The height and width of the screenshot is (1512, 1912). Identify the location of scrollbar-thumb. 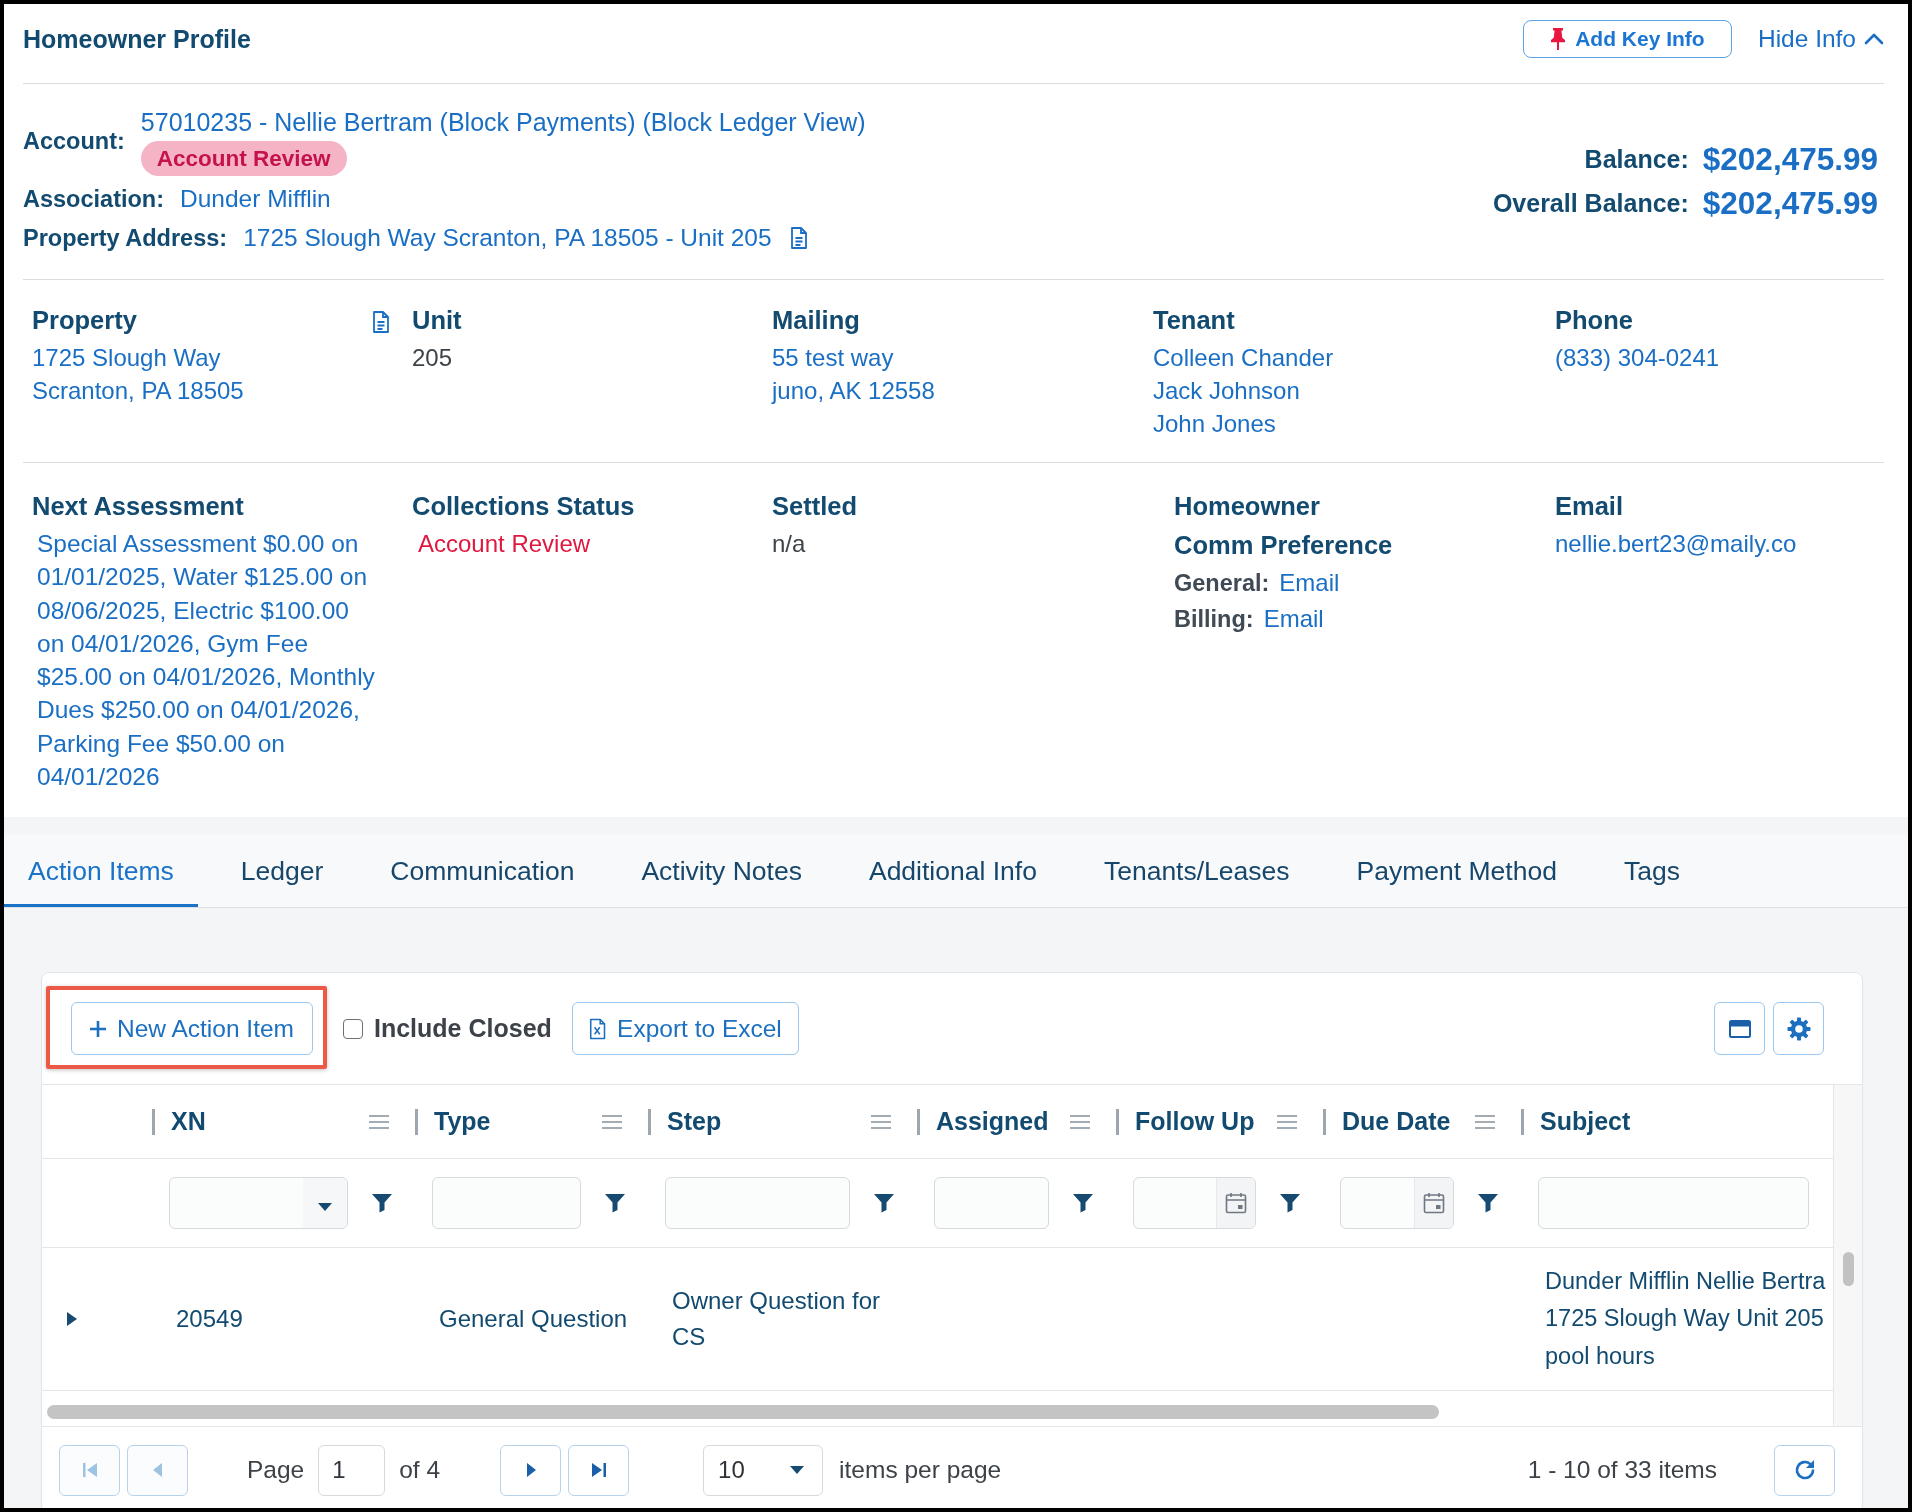
(1848, 1269).